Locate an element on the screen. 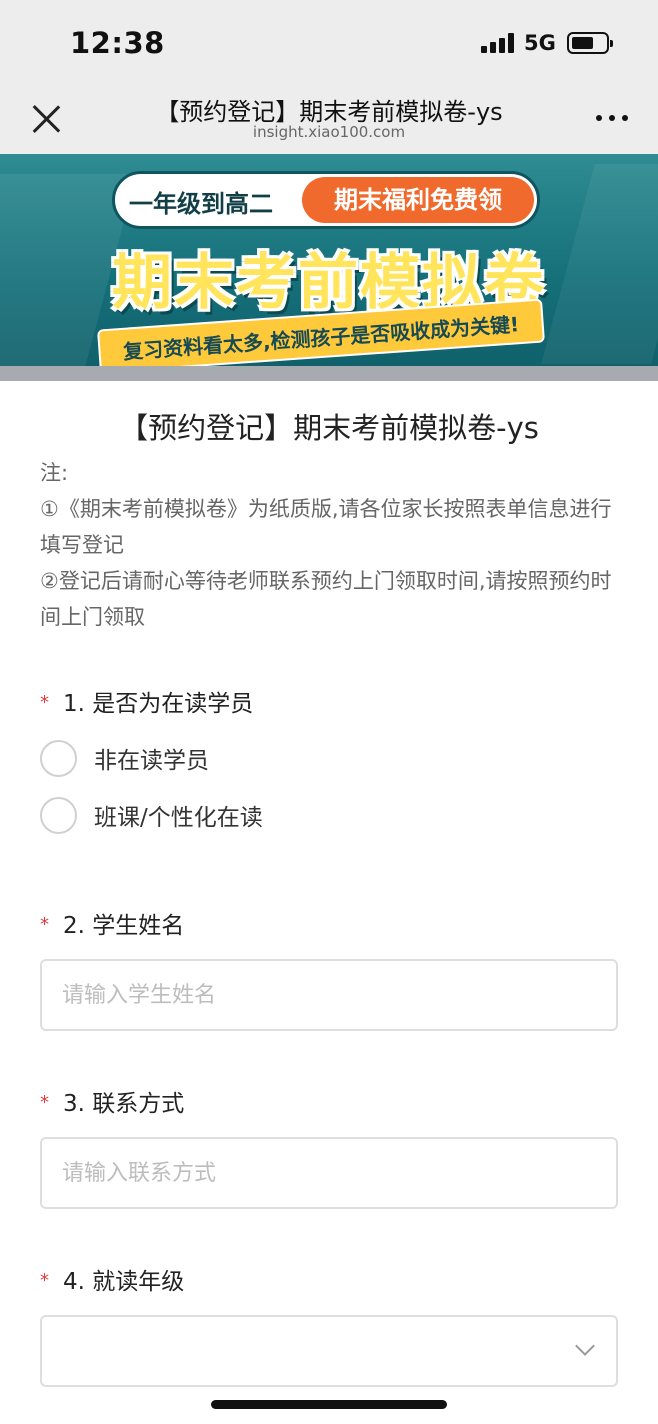 The width and height of the screenshot is (658, 1424). radio-option: 班课/个性化在读 is located at coordinates (151, 815).